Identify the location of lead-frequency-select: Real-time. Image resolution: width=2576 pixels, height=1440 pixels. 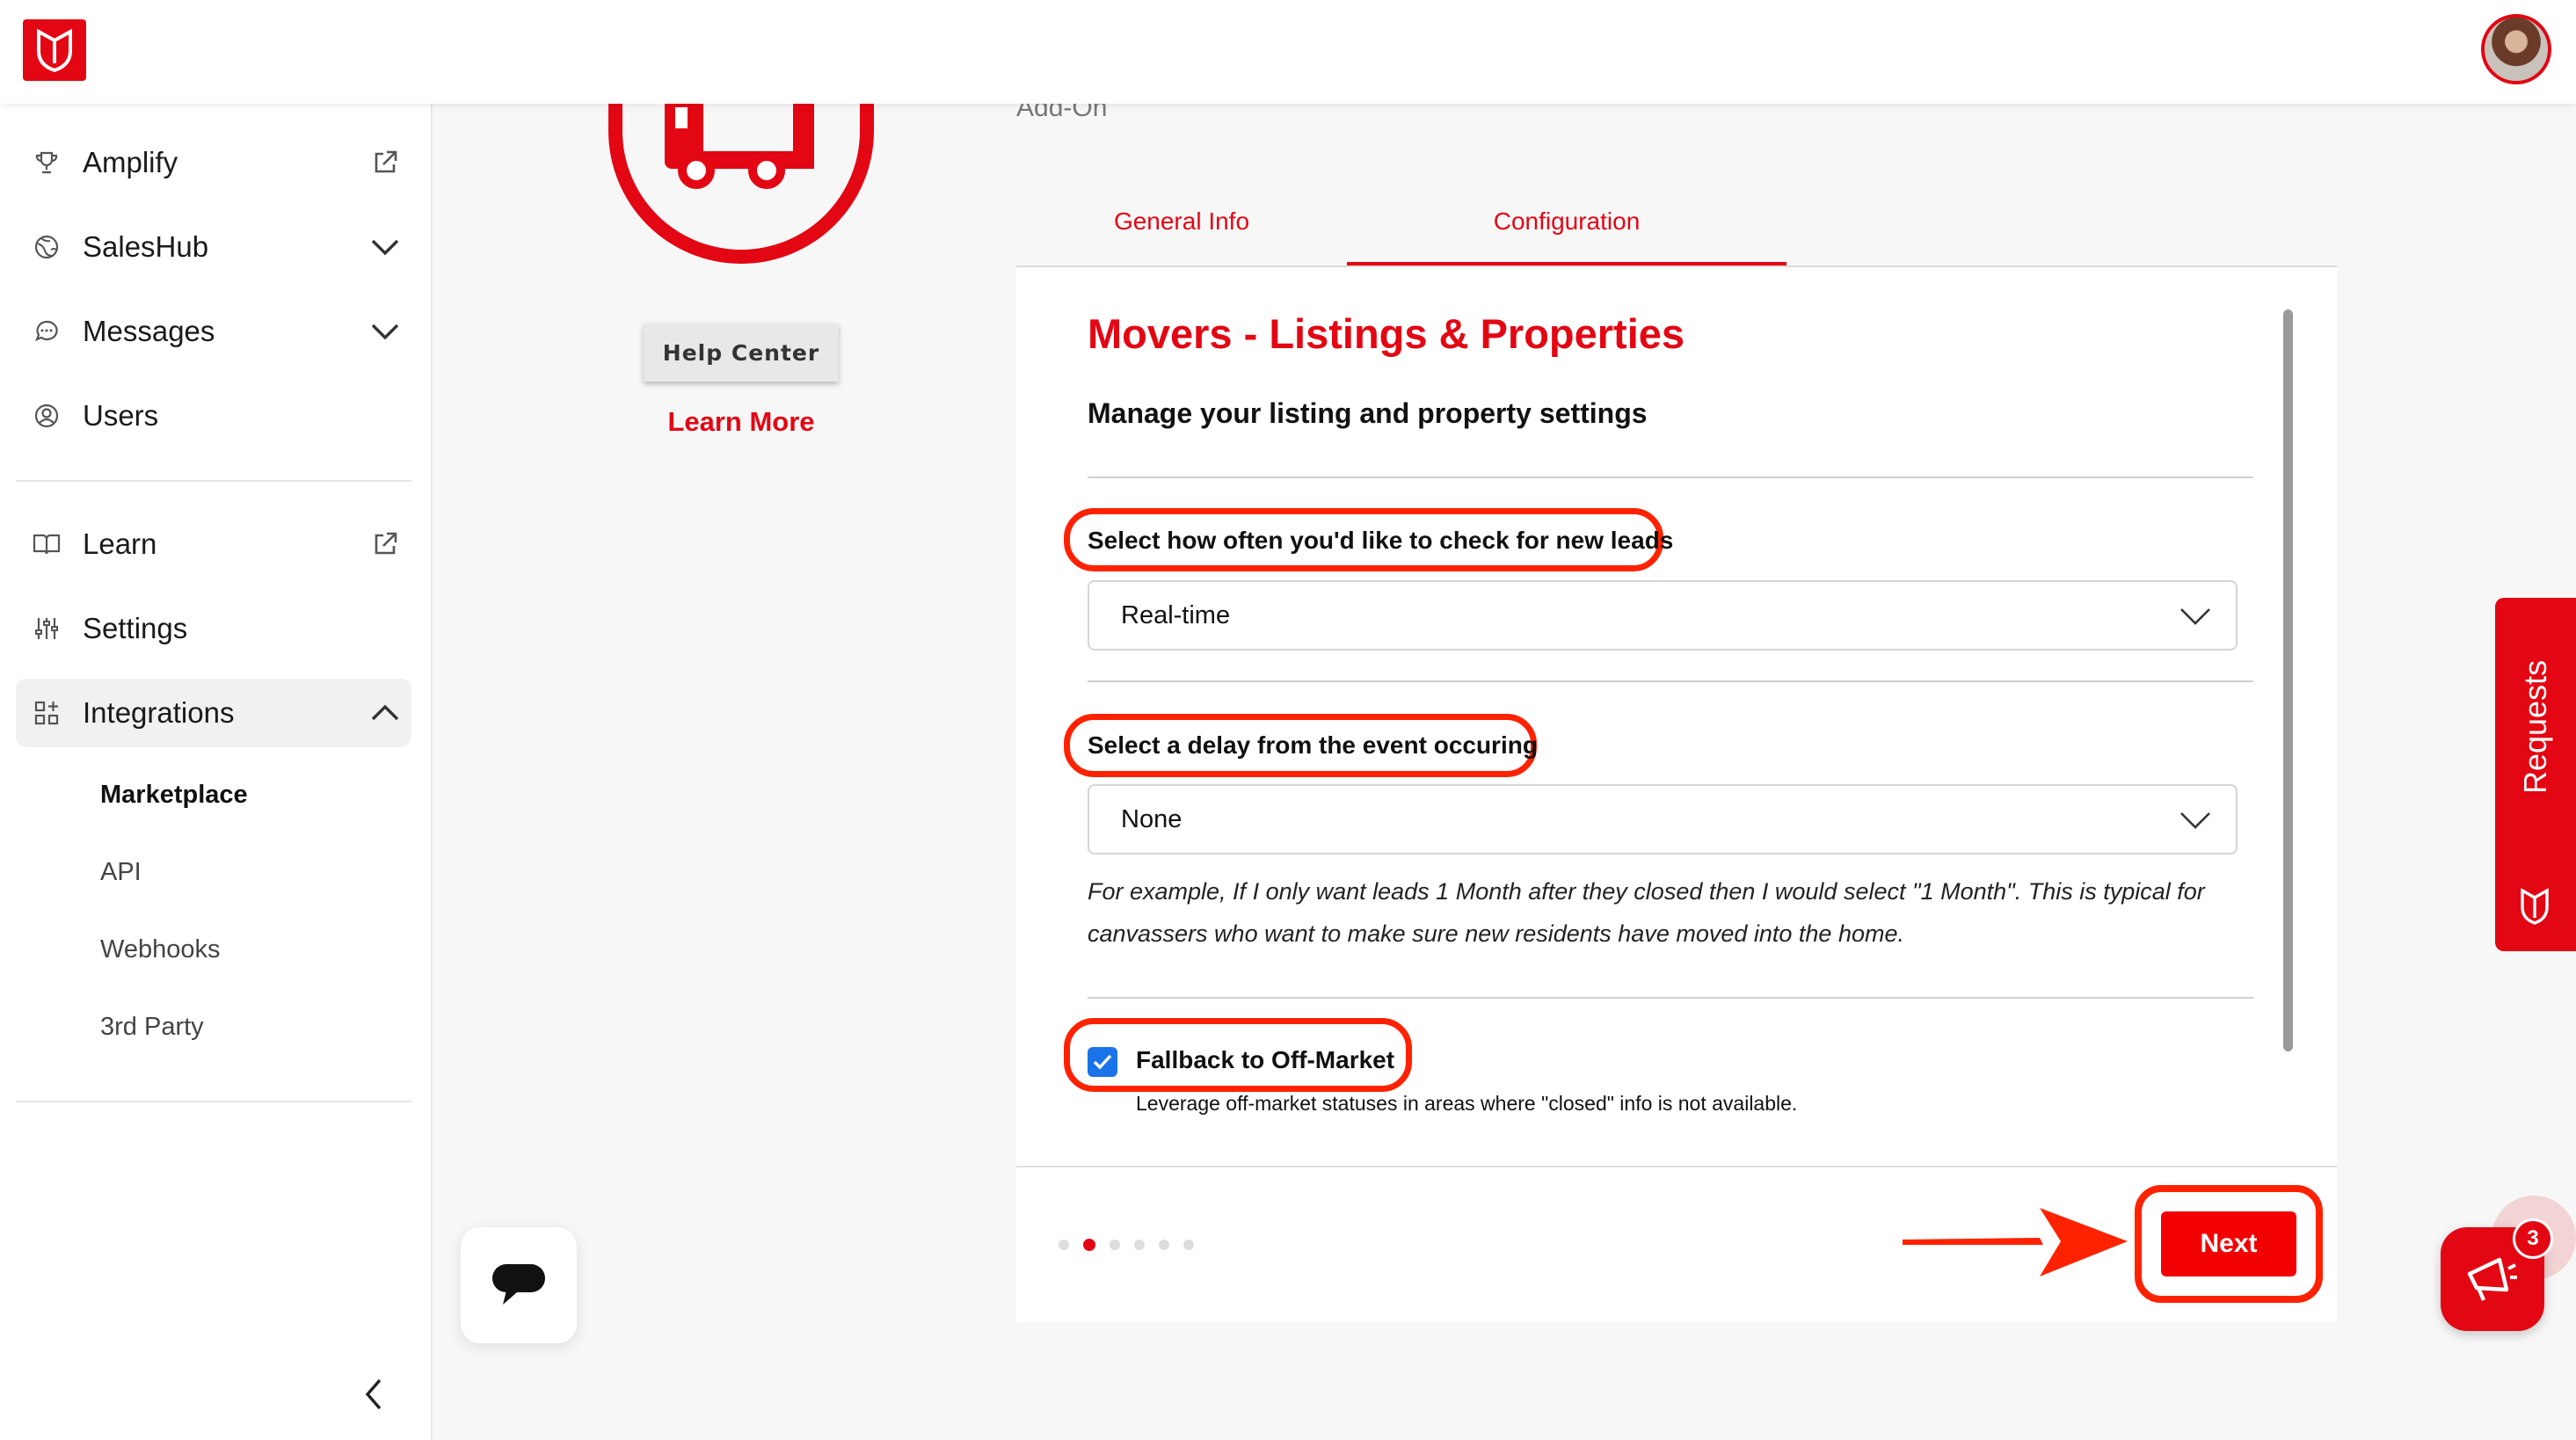
(1663, 615).